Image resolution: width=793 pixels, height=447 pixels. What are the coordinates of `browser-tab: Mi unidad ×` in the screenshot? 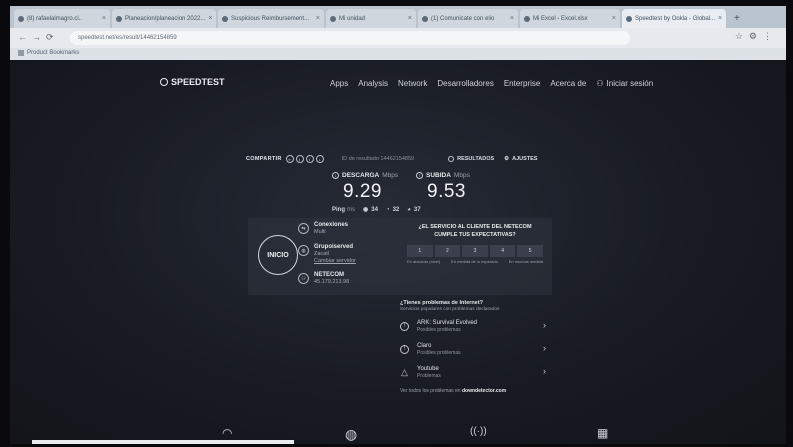 It's located at (371, 18).